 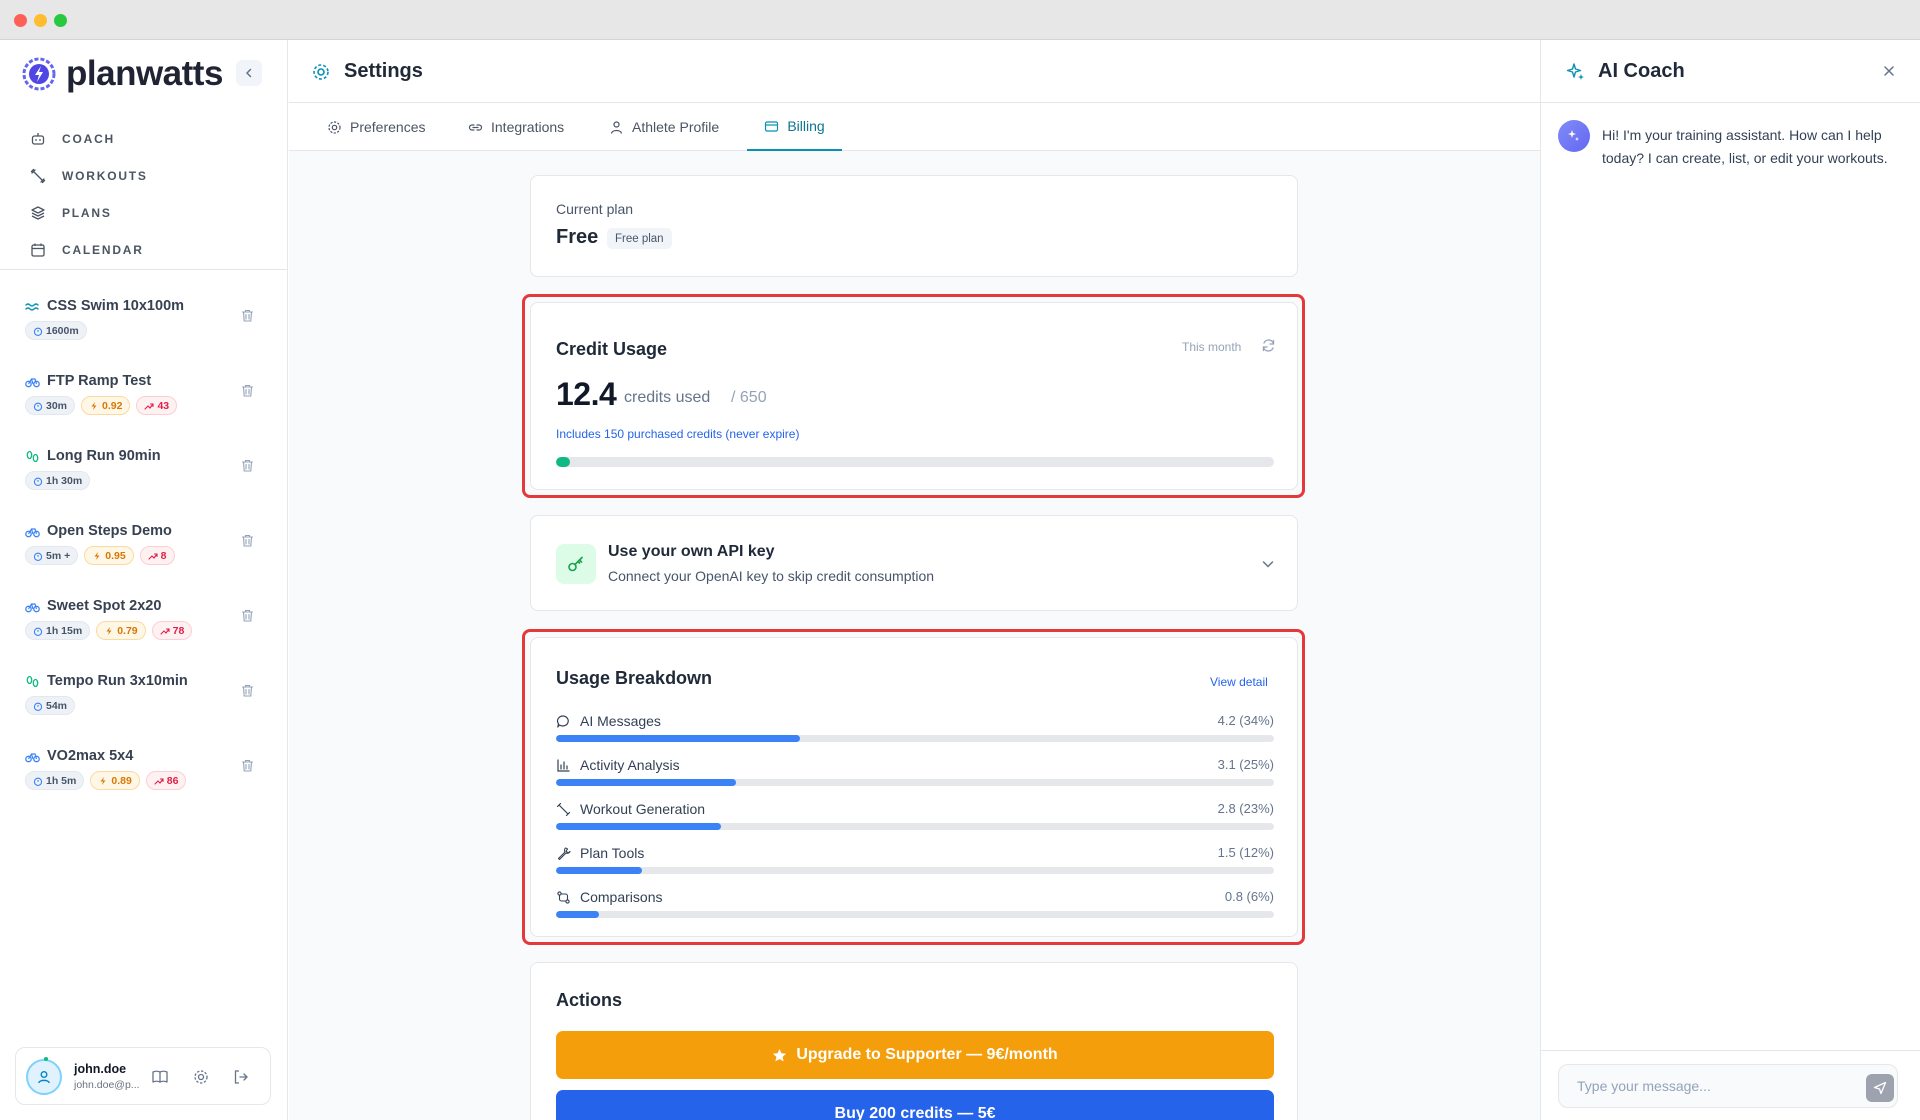 I want to click on credit-card-icon, so click(x=772, y=126).